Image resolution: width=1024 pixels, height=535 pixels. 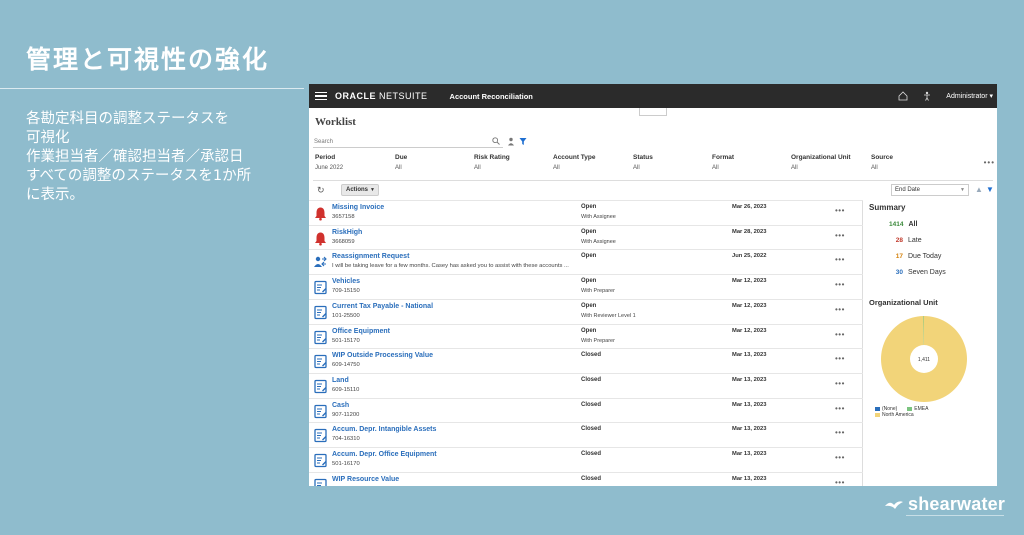 What do you see at coordinates (990, 189) in the screenshot?
I see `sort-descending-icon: ▼` at bounding box center [990, 189].